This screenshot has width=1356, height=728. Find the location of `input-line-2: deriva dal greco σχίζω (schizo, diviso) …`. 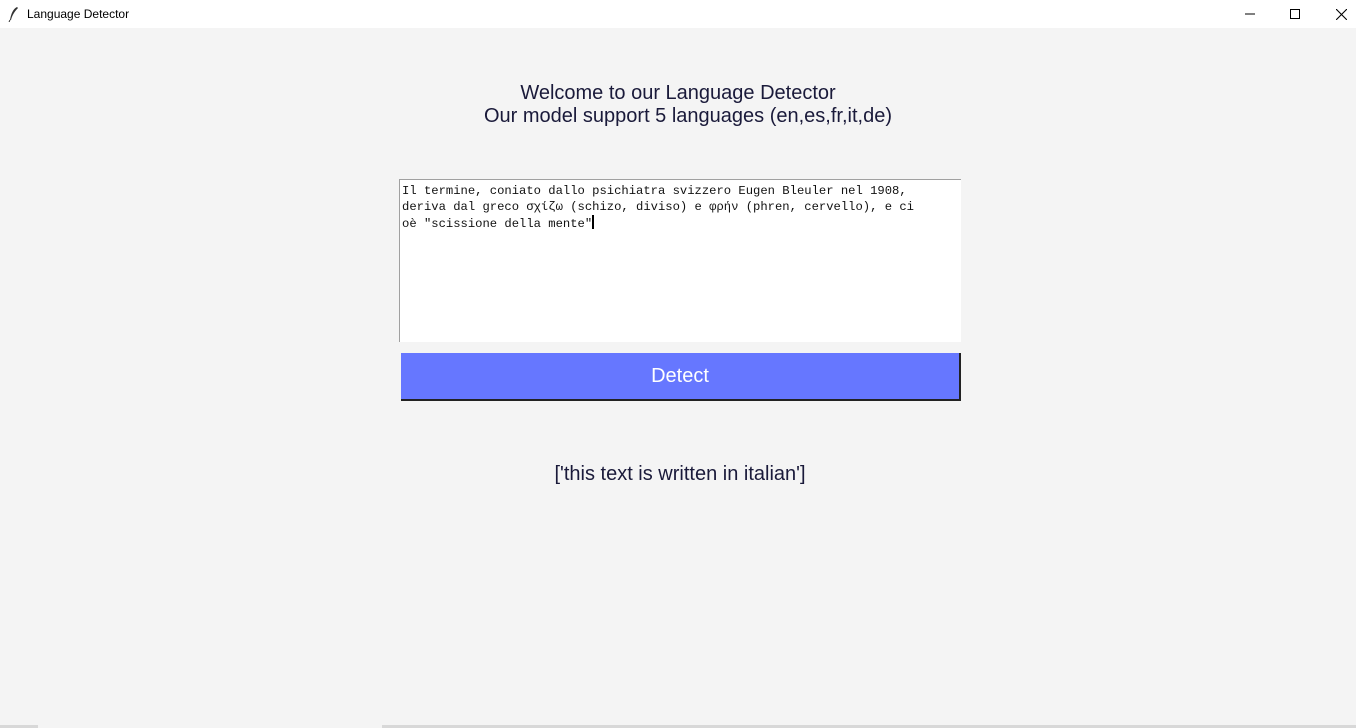

input-line-2: deriva dal greco σχίζω (schizo, diviso) … is located at coordinates (658, 207).